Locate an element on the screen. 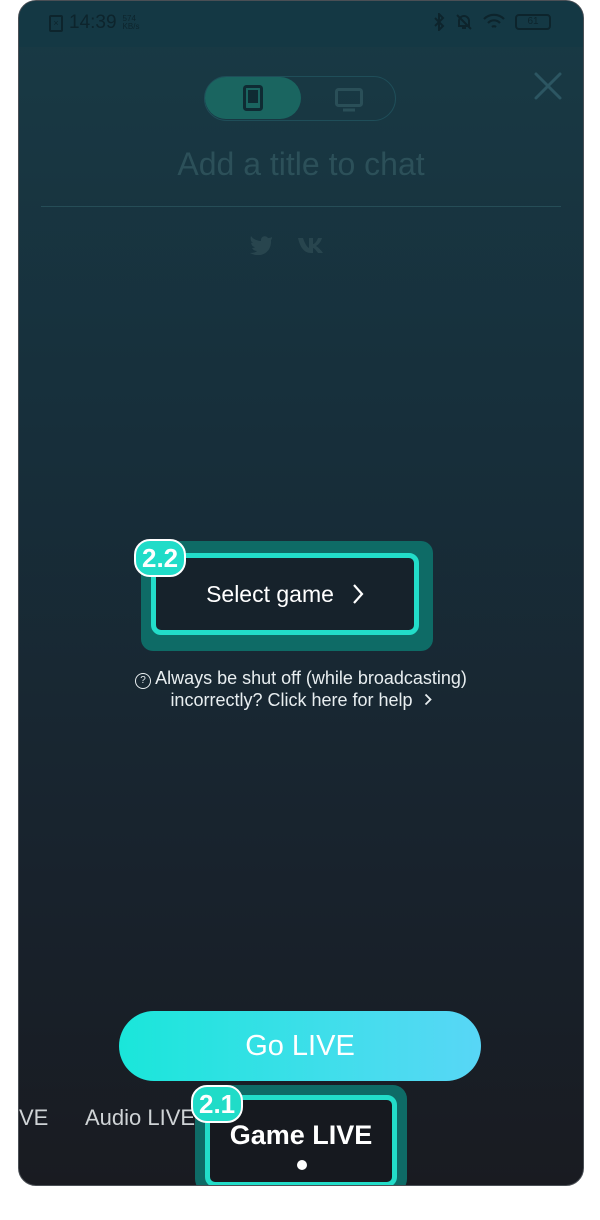 This screenshot has width=600, height=1220. title-divider is located at coordinates (301, 206).